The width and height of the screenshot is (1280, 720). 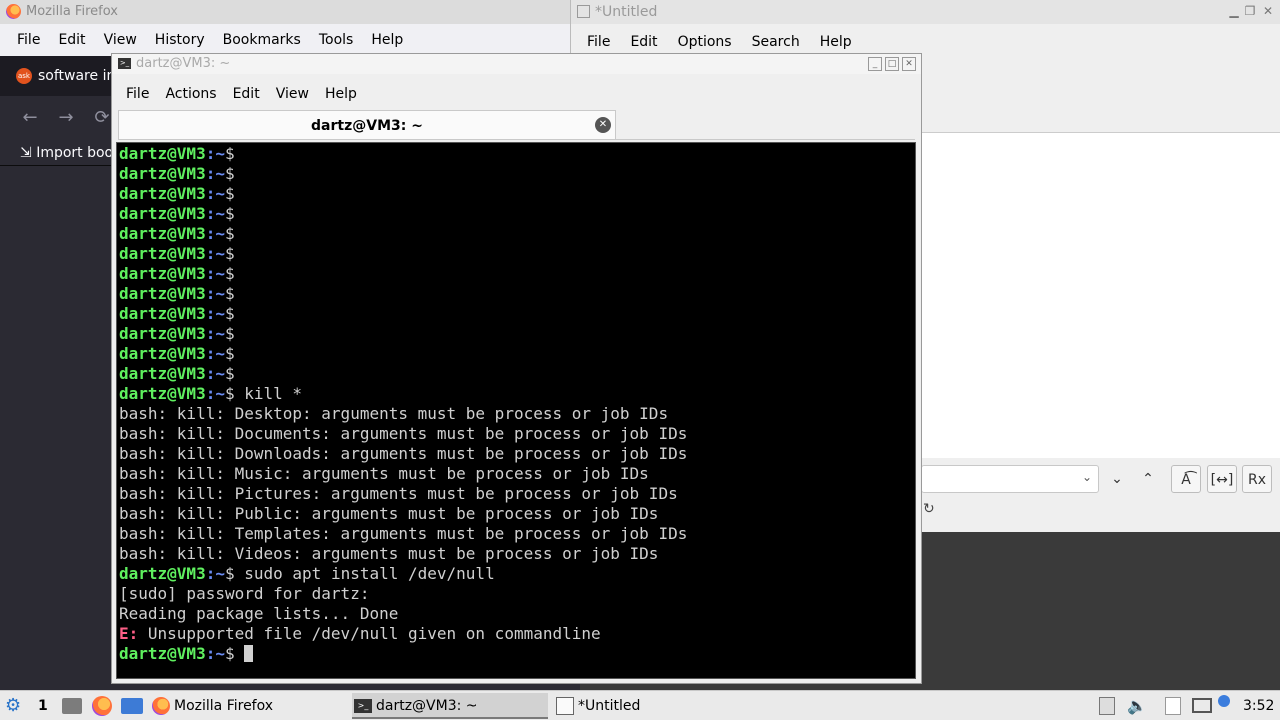 What do you see at coordinates (102, 706) in the screenshot?
I see `firefox-launcher-icon` at bounding box center [102, 706].